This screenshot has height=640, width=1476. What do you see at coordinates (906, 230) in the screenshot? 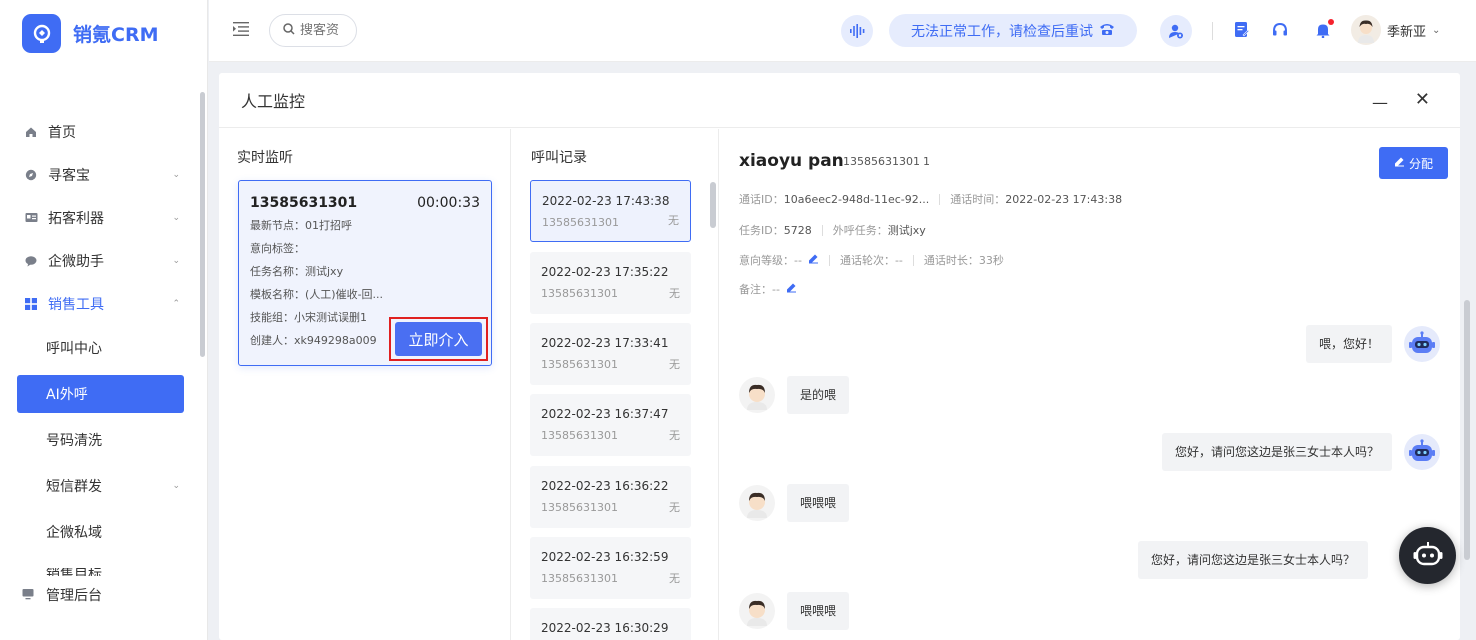
I see `task-name-value: 测试jxy` at bounding box center [906, 230].